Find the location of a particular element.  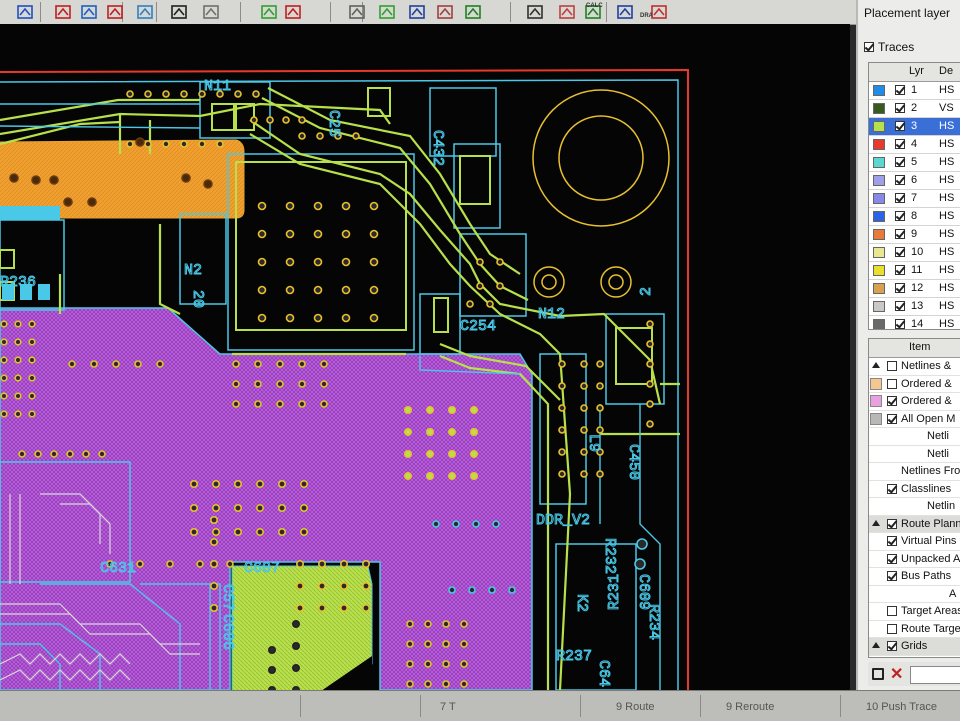

layer-row: 13 HS is located at coordinates (914, 307).